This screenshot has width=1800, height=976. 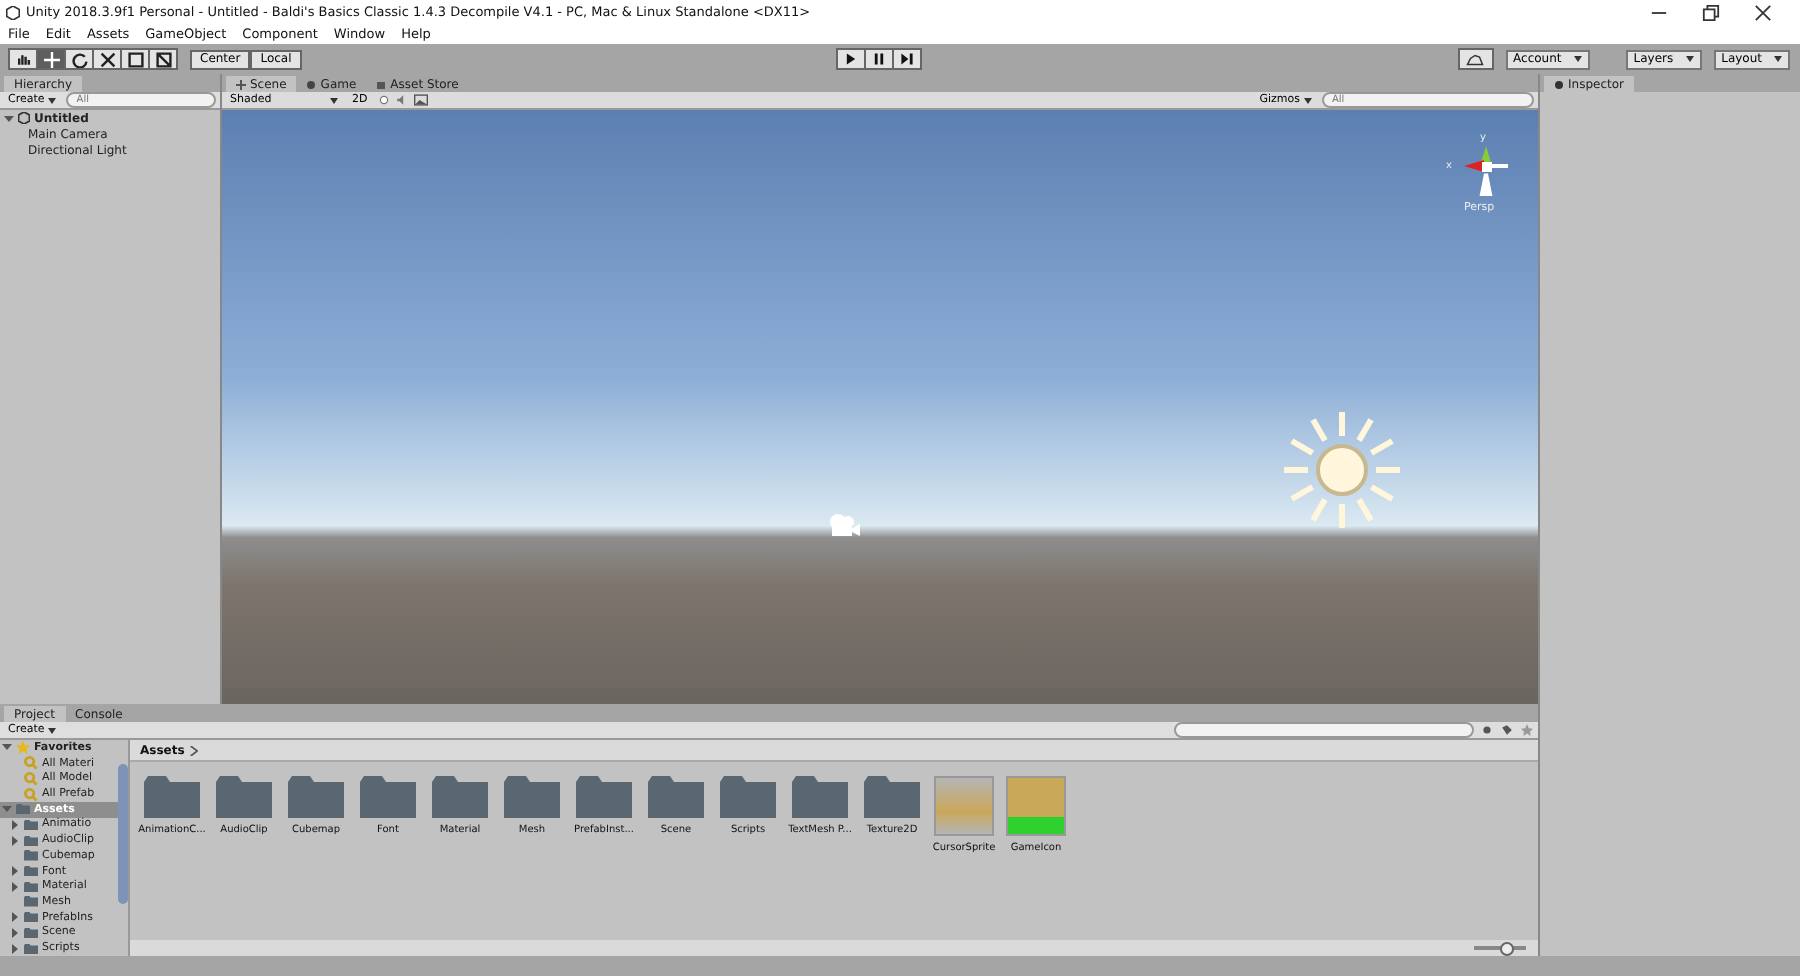 What do you see at coordinates (1506, 949) in the screenshot?
I see `slider-thumb` at bounding box center [1506, 949].